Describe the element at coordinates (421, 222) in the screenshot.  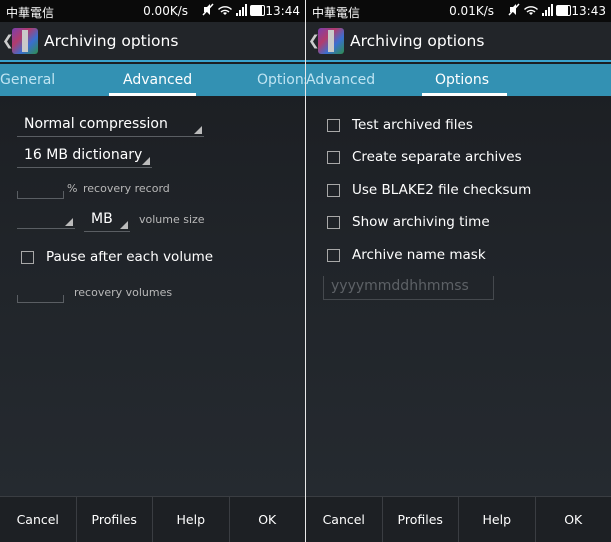
I see `option-label: Show archiving time` at that location.